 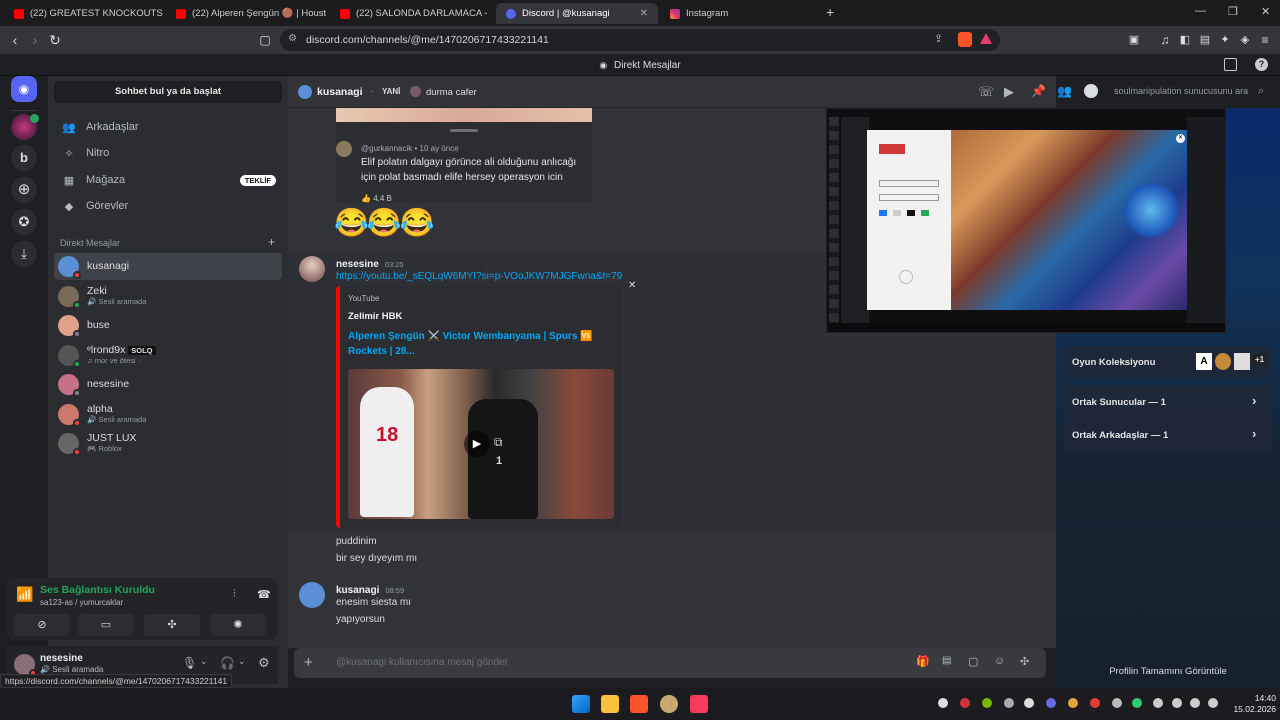 I want to click on restore-icon: ❐, so click(x=1233, y=11).